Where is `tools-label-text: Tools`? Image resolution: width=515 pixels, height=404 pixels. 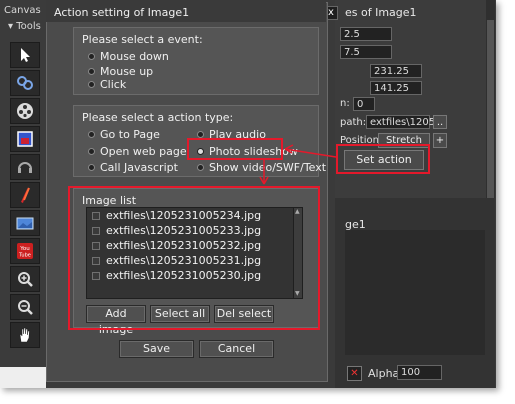
tools-label-text: Tools is located at coordinates (28, 26).